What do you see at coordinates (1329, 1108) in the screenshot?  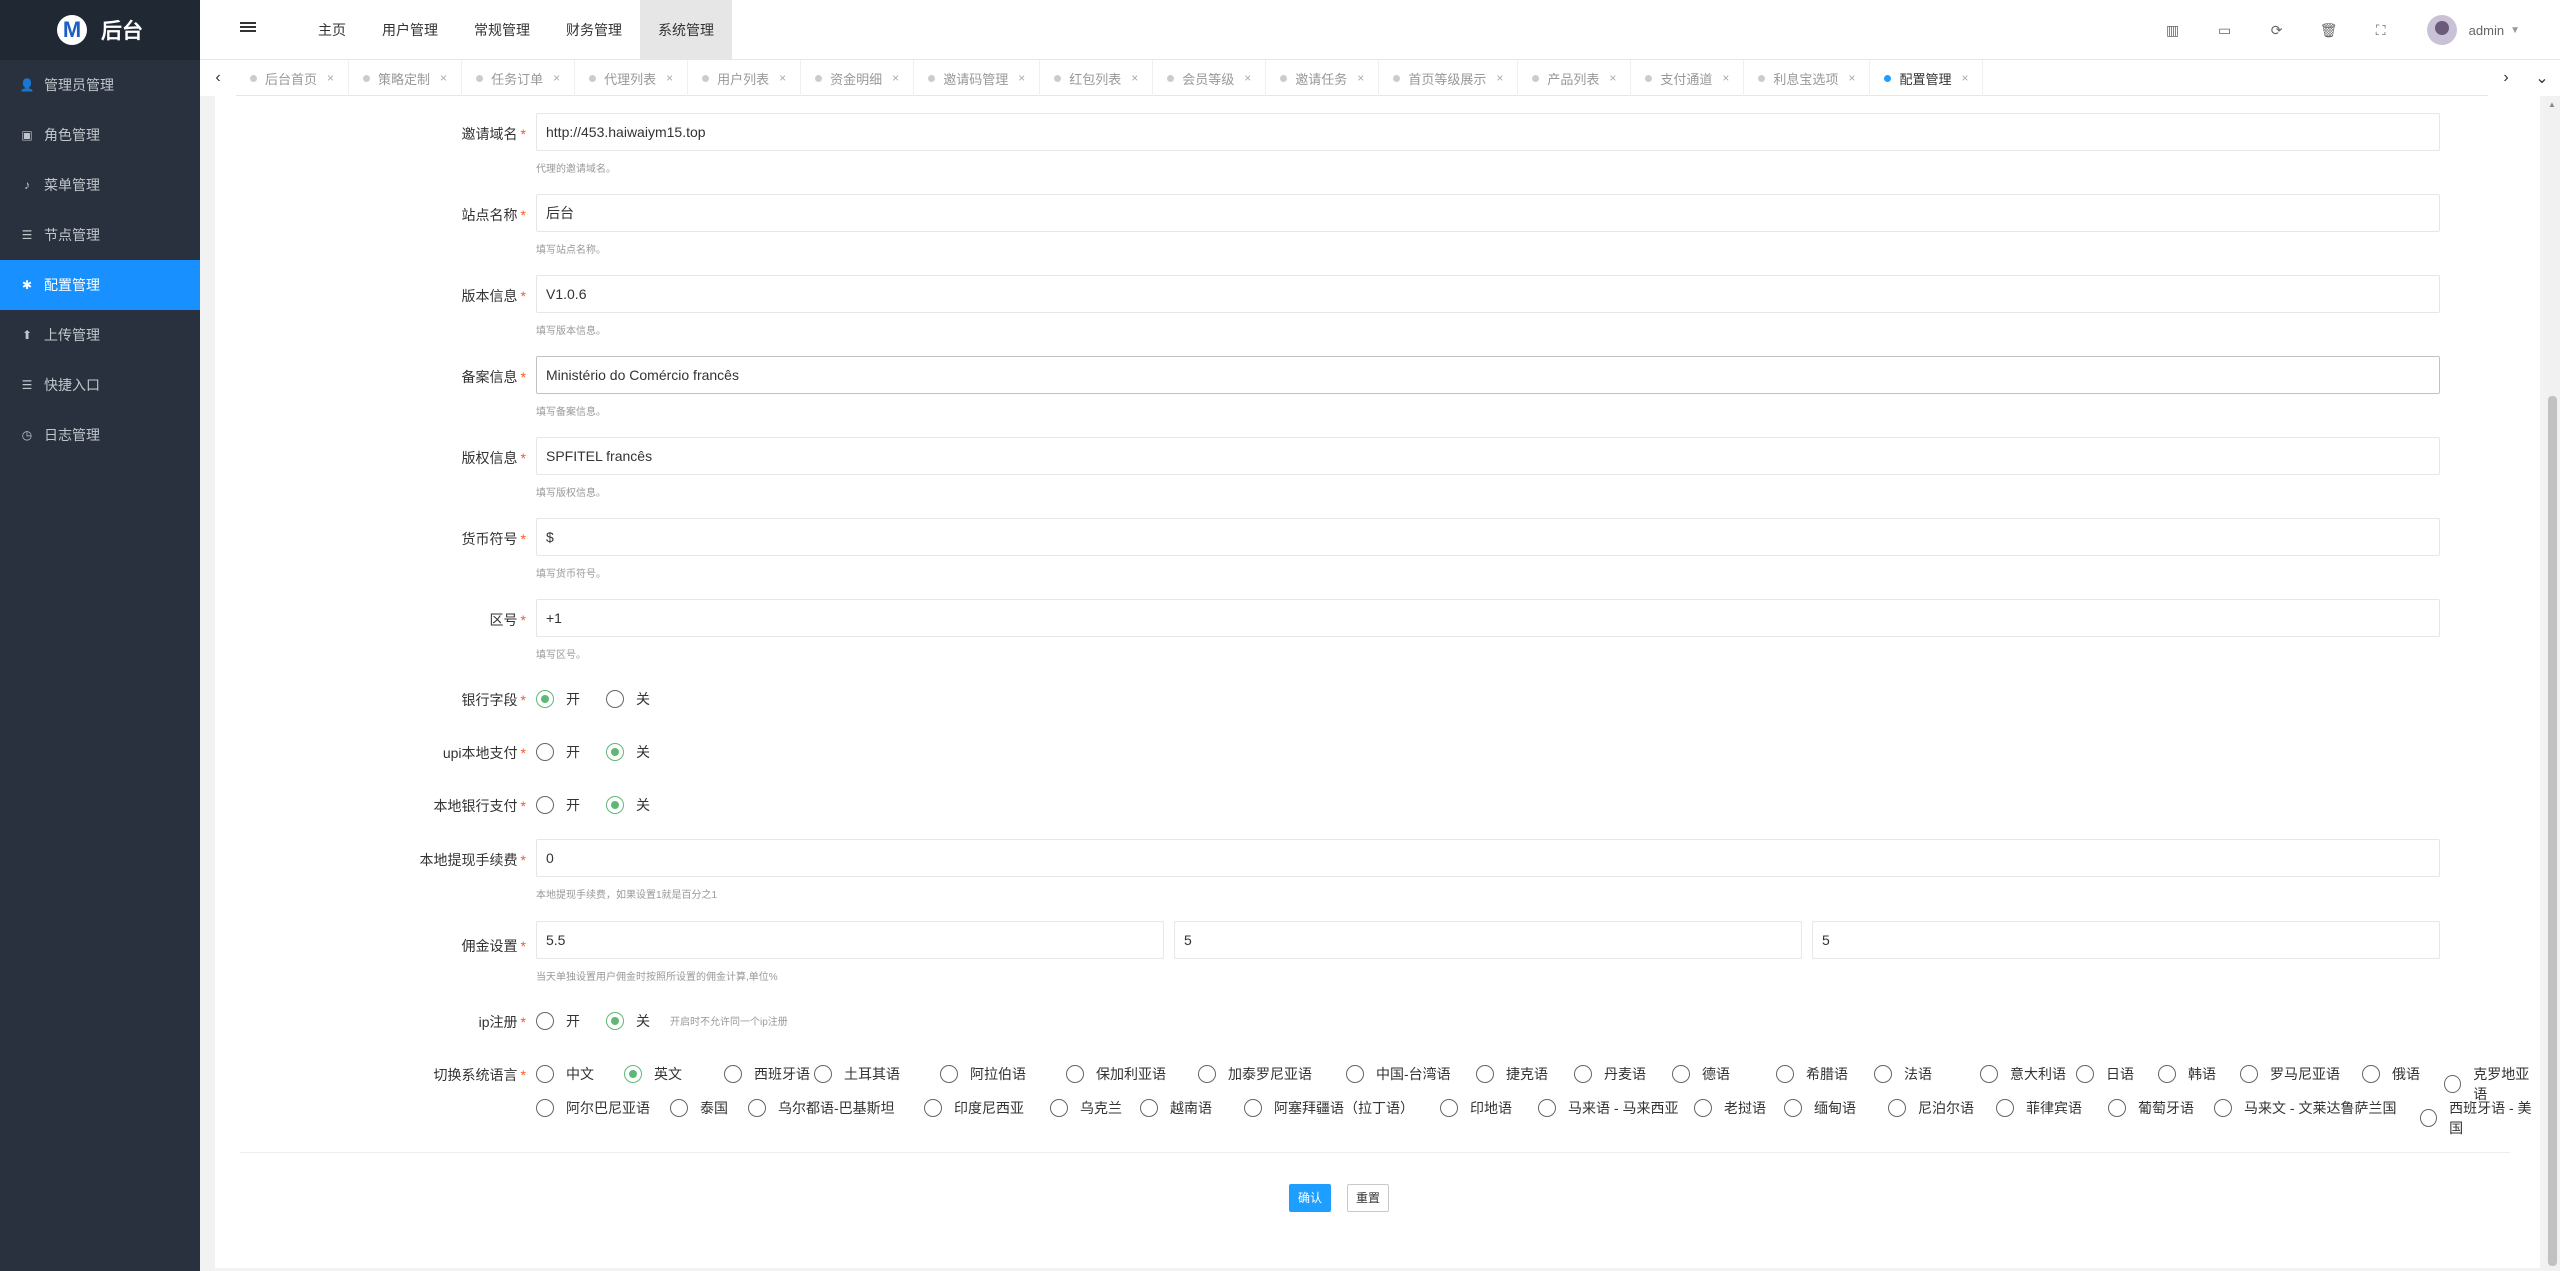 I see `language-radio: 阿塞拜疆语（拉丁语）` at bounding box center [1329, 1108].